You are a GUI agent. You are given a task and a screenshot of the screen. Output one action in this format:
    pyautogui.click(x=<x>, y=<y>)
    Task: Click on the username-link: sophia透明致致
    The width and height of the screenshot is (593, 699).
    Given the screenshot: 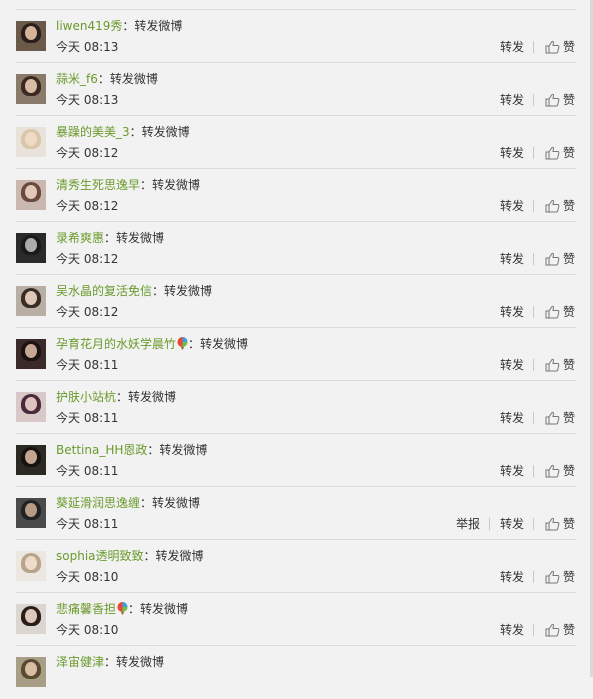 What is the action you would take?
    pyautogui.click(x=100, y=556)
    